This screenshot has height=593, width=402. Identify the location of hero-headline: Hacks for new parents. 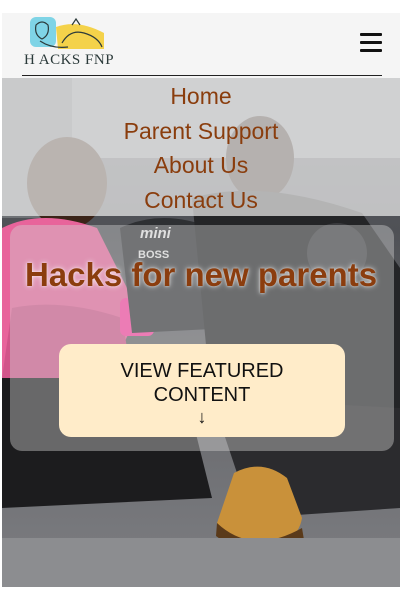
(201, 275).